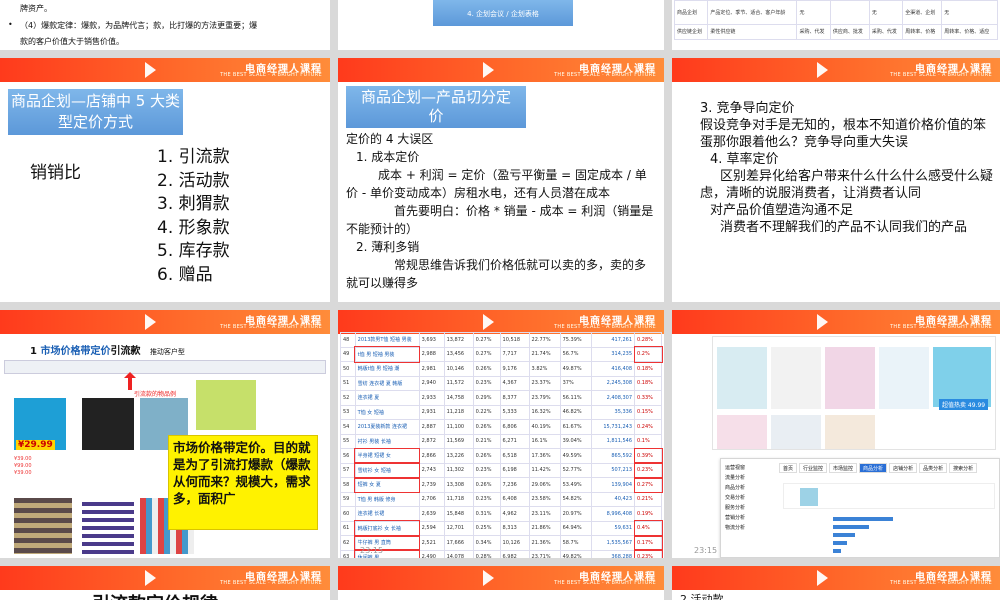  What do you see at coordinates (544, 470) in the screenshot?
I see `table-cell: 11.42%` at bounding box center [544, 470].